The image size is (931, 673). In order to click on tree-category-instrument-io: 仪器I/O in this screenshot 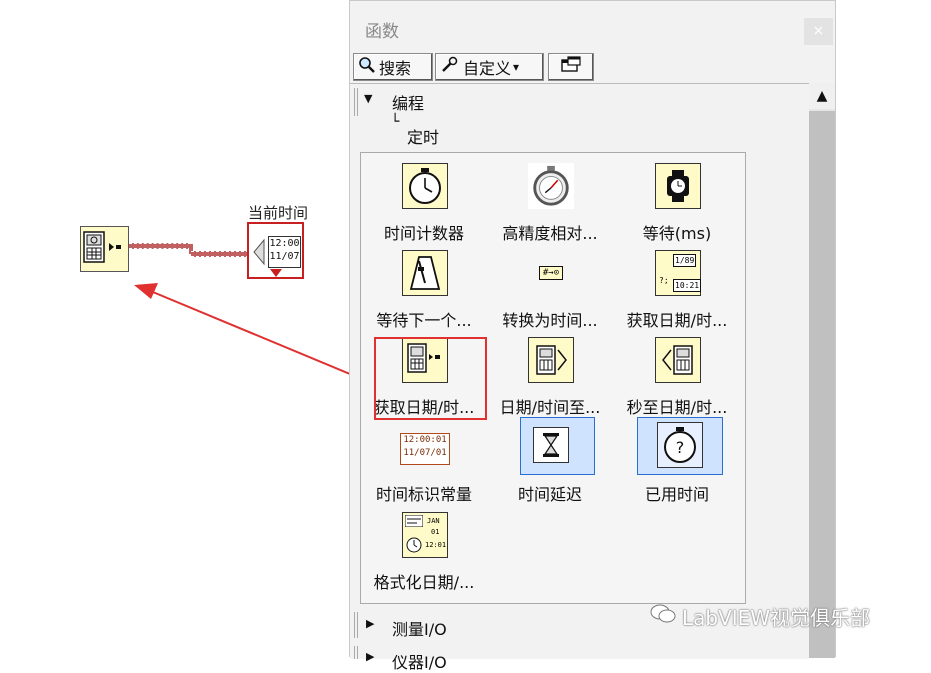, I will do `click(419, 661)`.